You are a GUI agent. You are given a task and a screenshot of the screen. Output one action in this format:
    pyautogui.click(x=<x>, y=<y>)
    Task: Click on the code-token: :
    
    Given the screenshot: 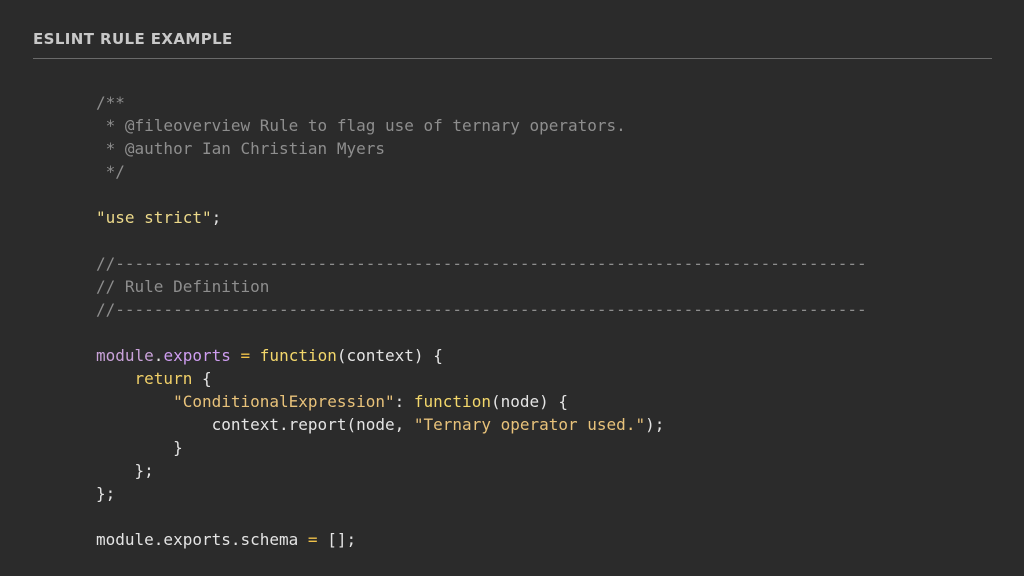 What is the action you would take?
    pyautogui.click(x=404, y=401)
    